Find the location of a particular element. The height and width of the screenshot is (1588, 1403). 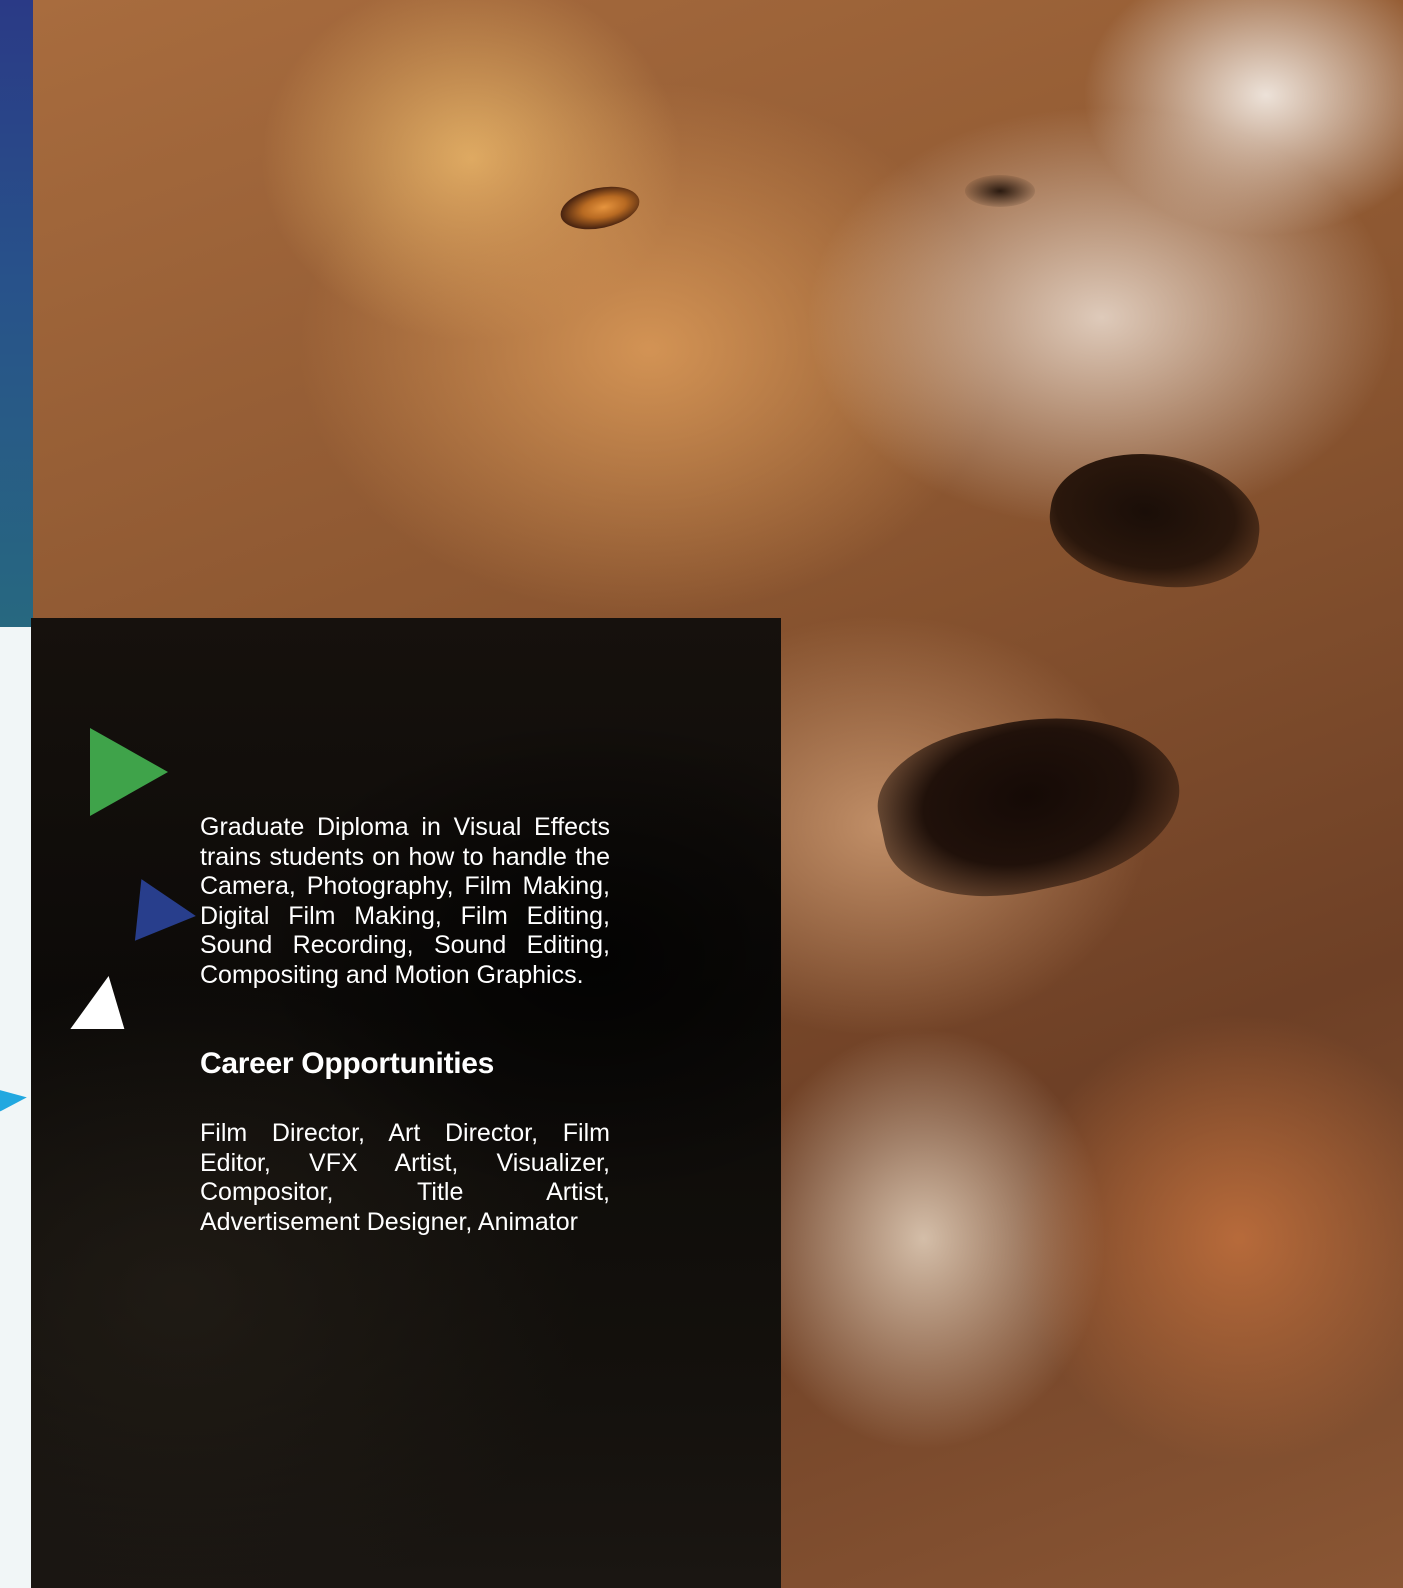

green-triangle-icon is located at coordinates (129, 772).